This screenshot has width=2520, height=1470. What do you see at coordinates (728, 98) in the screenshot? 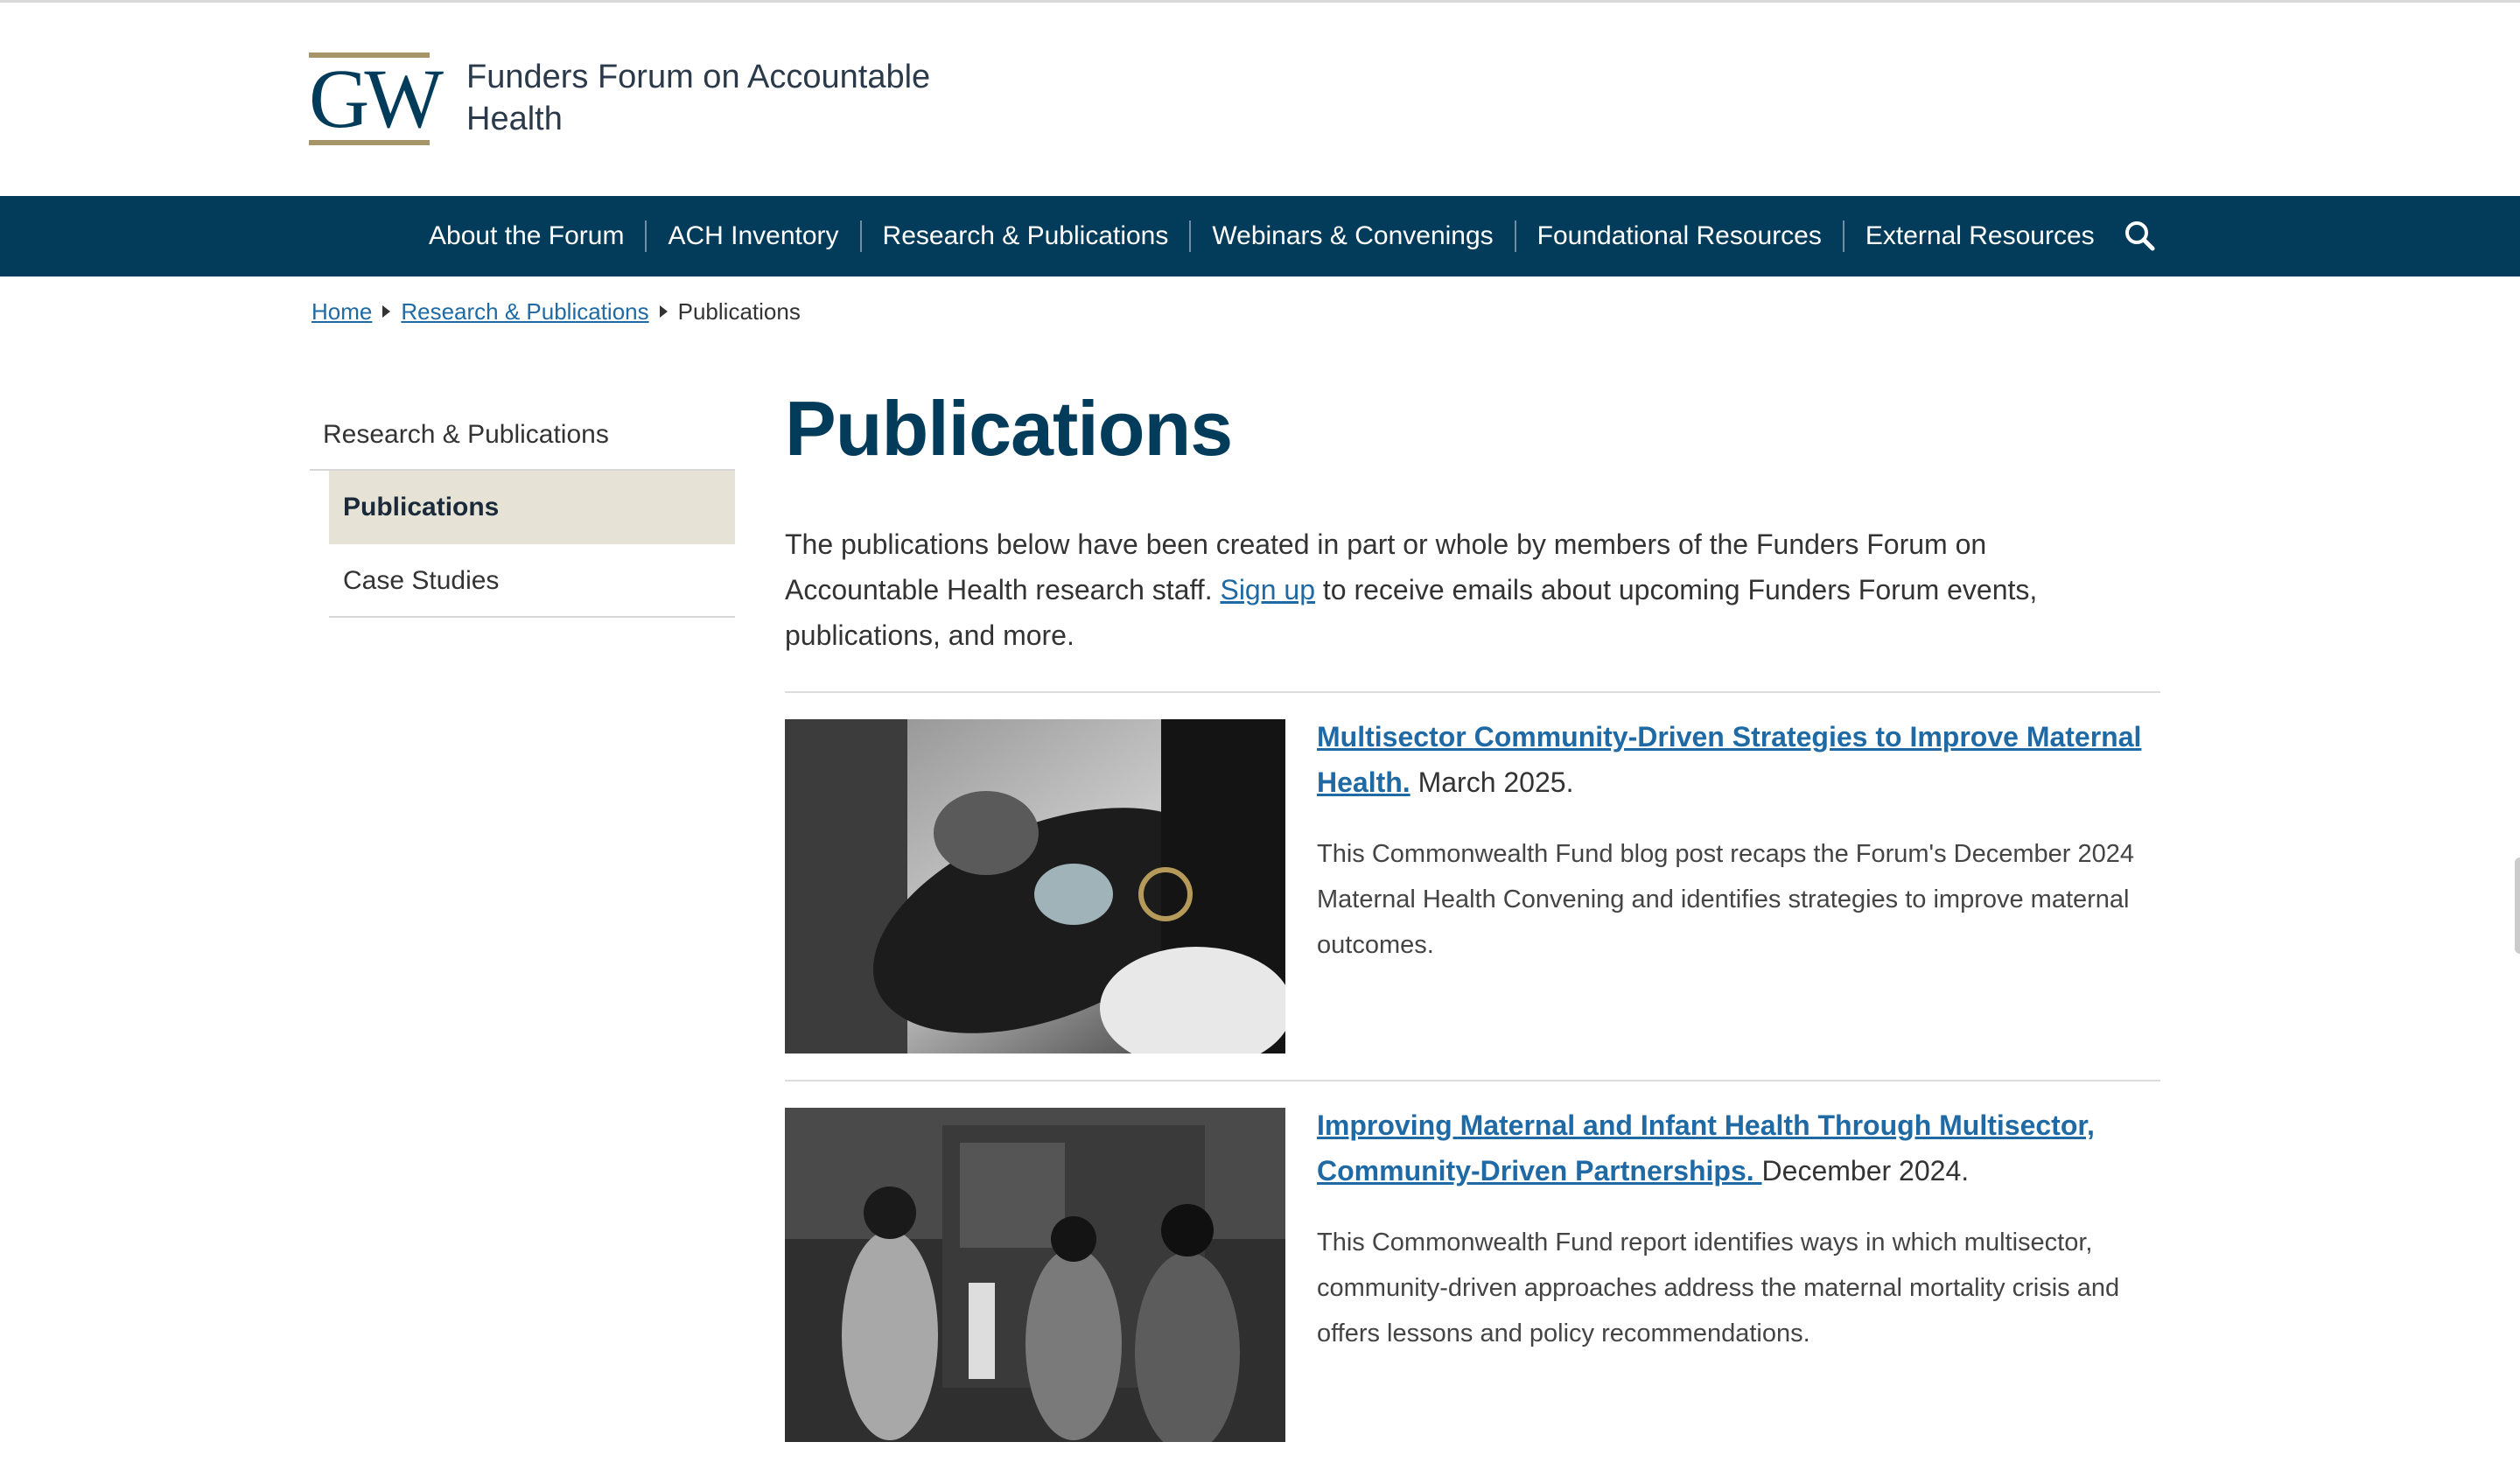
I see `site-title: Funders Forum on Accountable Health` at bounding box center [728, 98].